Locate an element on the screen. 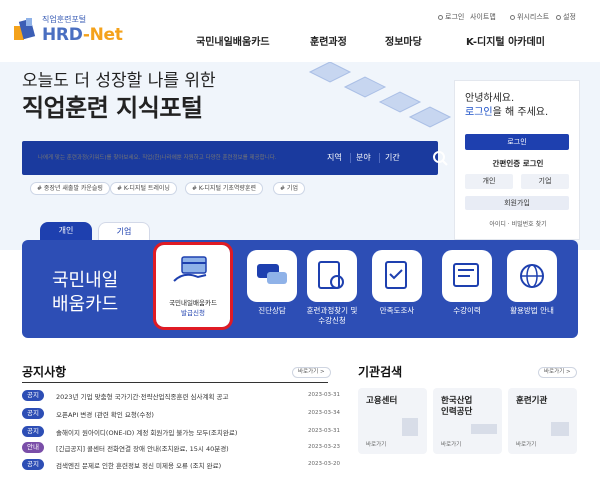 This screenshot has width=600, height=479. service-guide-label: 활용방법 안내 is located at coordinates (532, 310).